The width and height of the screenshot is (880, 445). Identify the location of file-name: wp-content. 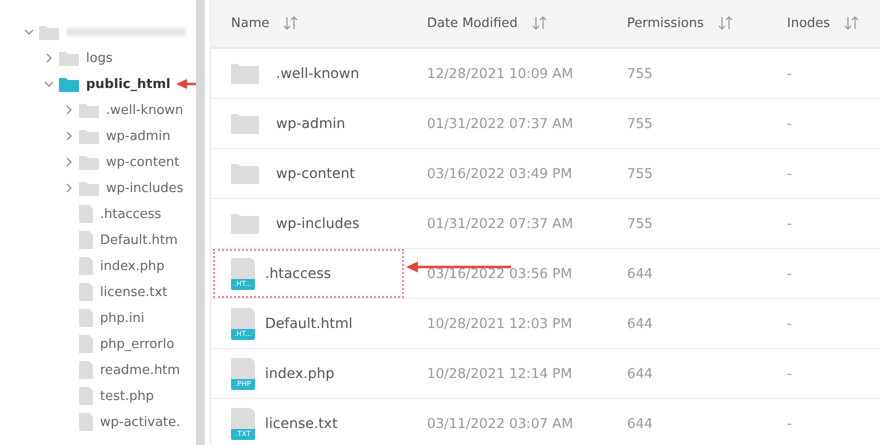
(315, 174).